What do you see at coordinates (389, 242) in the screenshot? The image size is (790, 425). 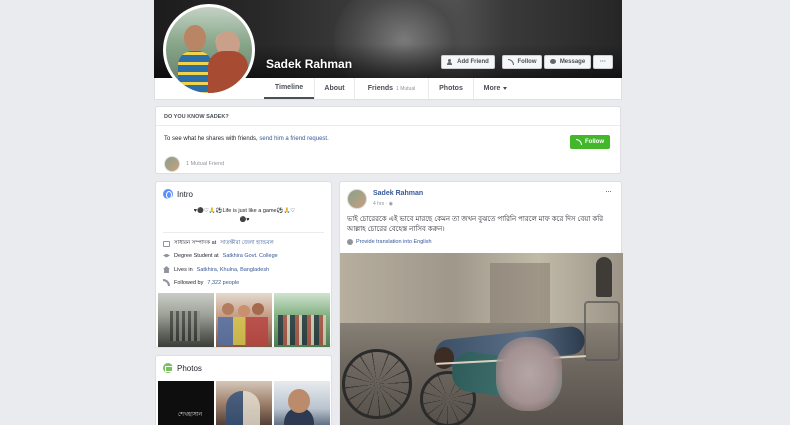 I see `translate-link: Provide translation into English` at bounding box center [389, 242].